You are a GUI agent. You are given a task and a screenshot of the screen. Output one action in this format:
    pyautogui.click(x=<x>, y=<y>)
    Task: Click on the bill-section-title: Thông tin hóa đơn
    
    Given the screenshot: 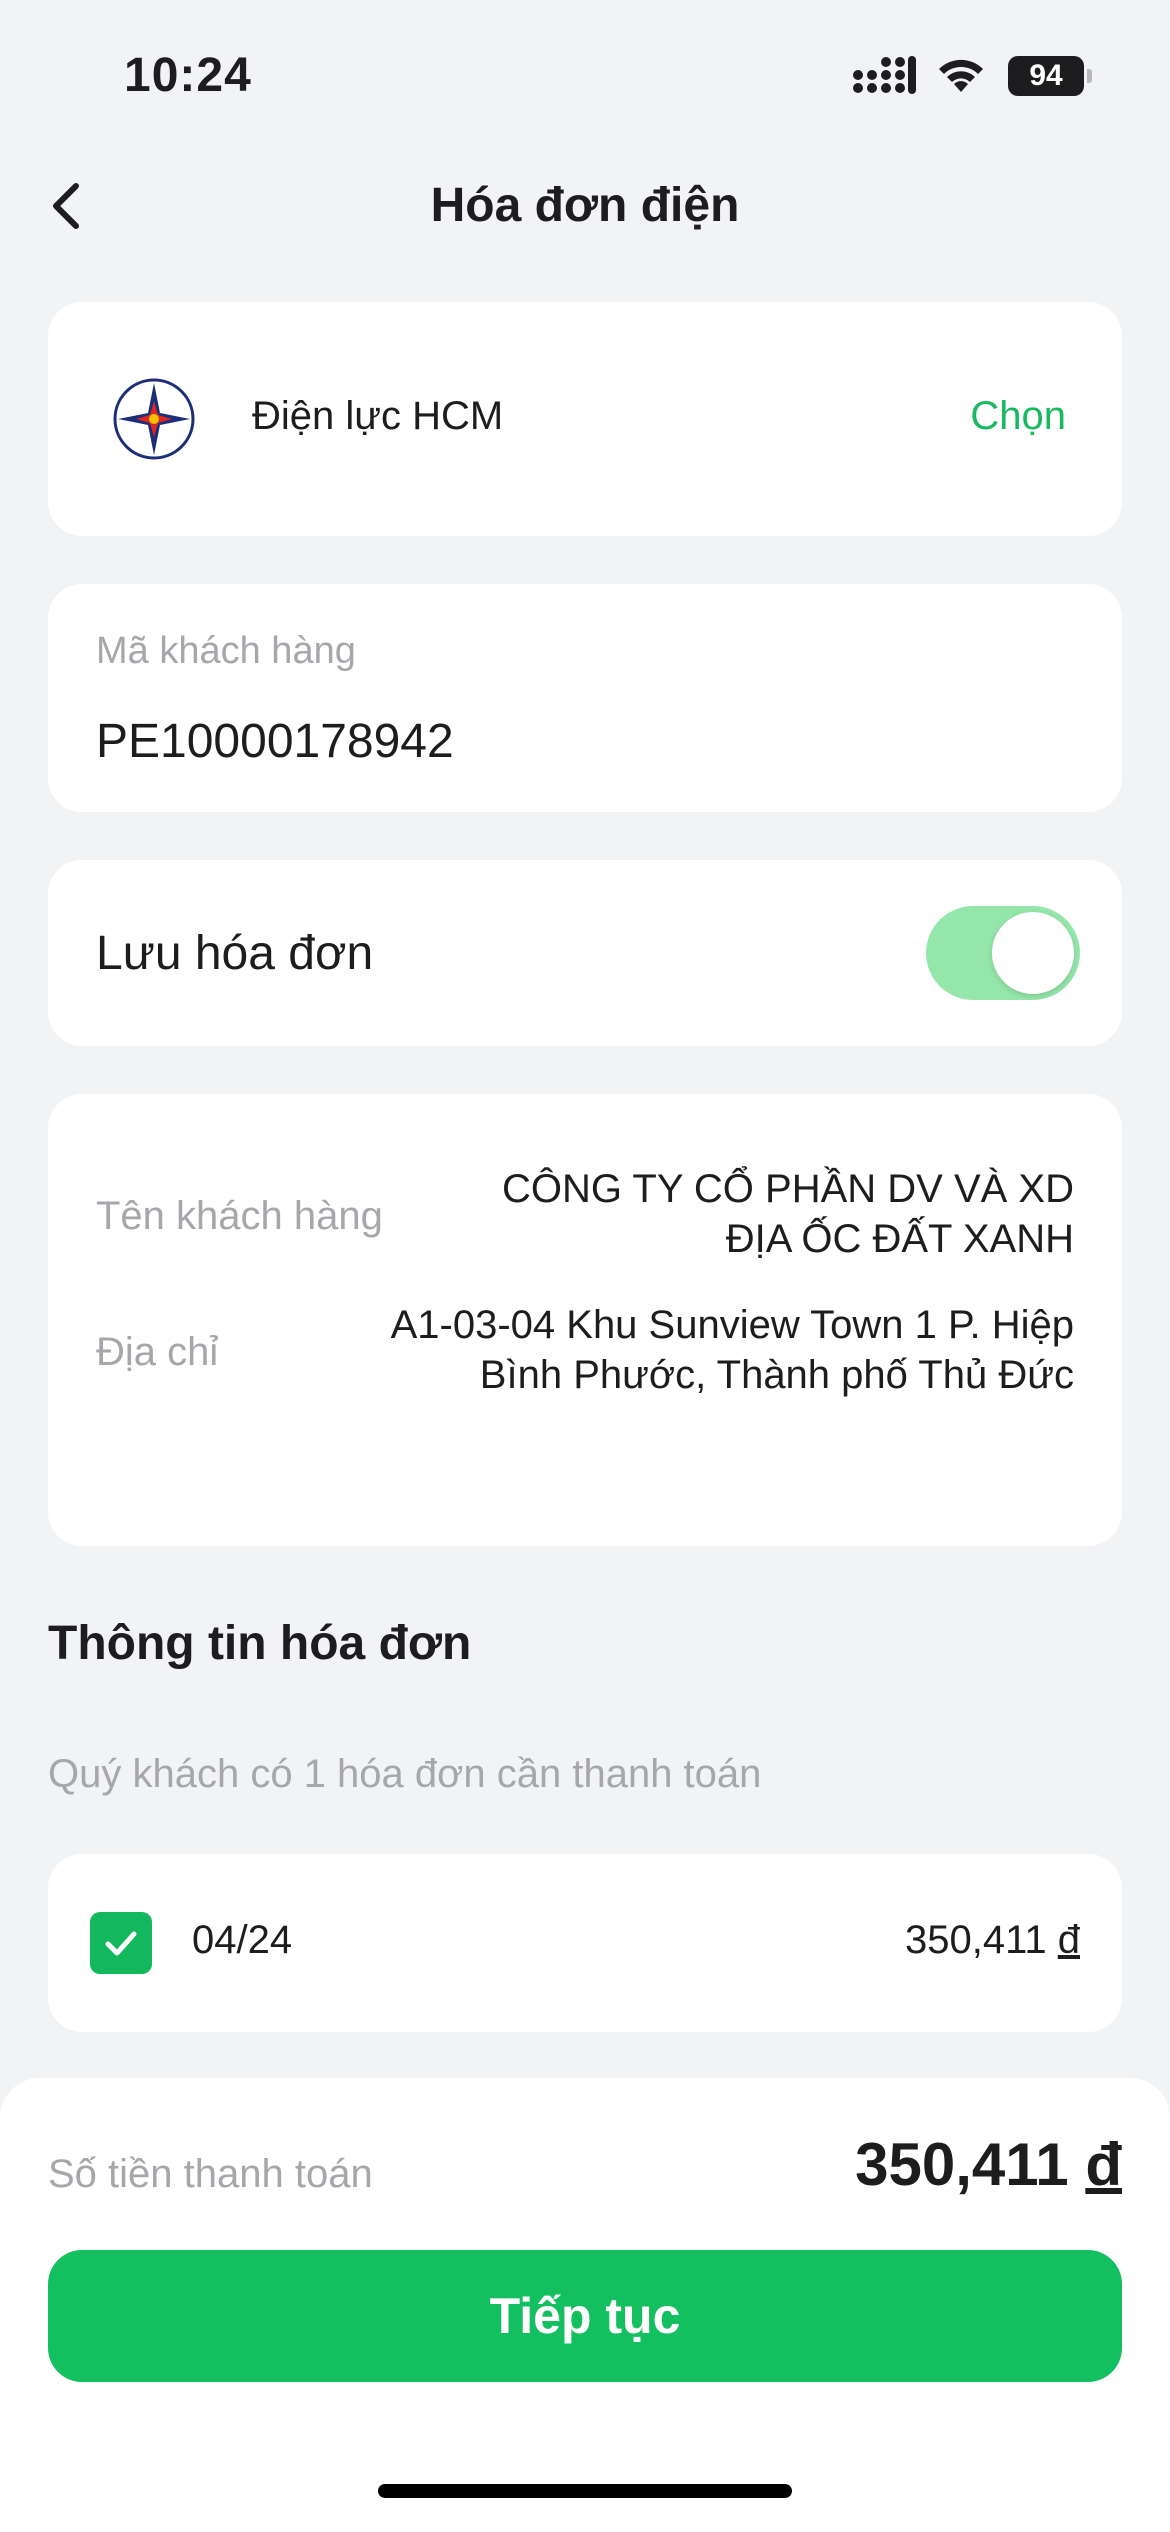 What is the action you would take?
    pyautogui.click(x=260, y=1643)
    